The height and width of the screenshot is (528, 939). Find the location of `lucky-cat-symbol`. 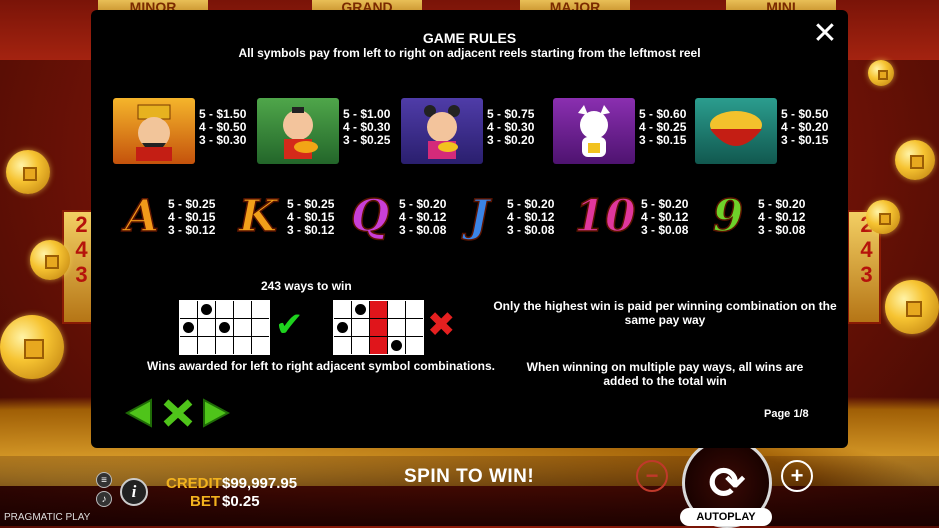

lucky-cat-symbol is located at coordinates (594, 131).